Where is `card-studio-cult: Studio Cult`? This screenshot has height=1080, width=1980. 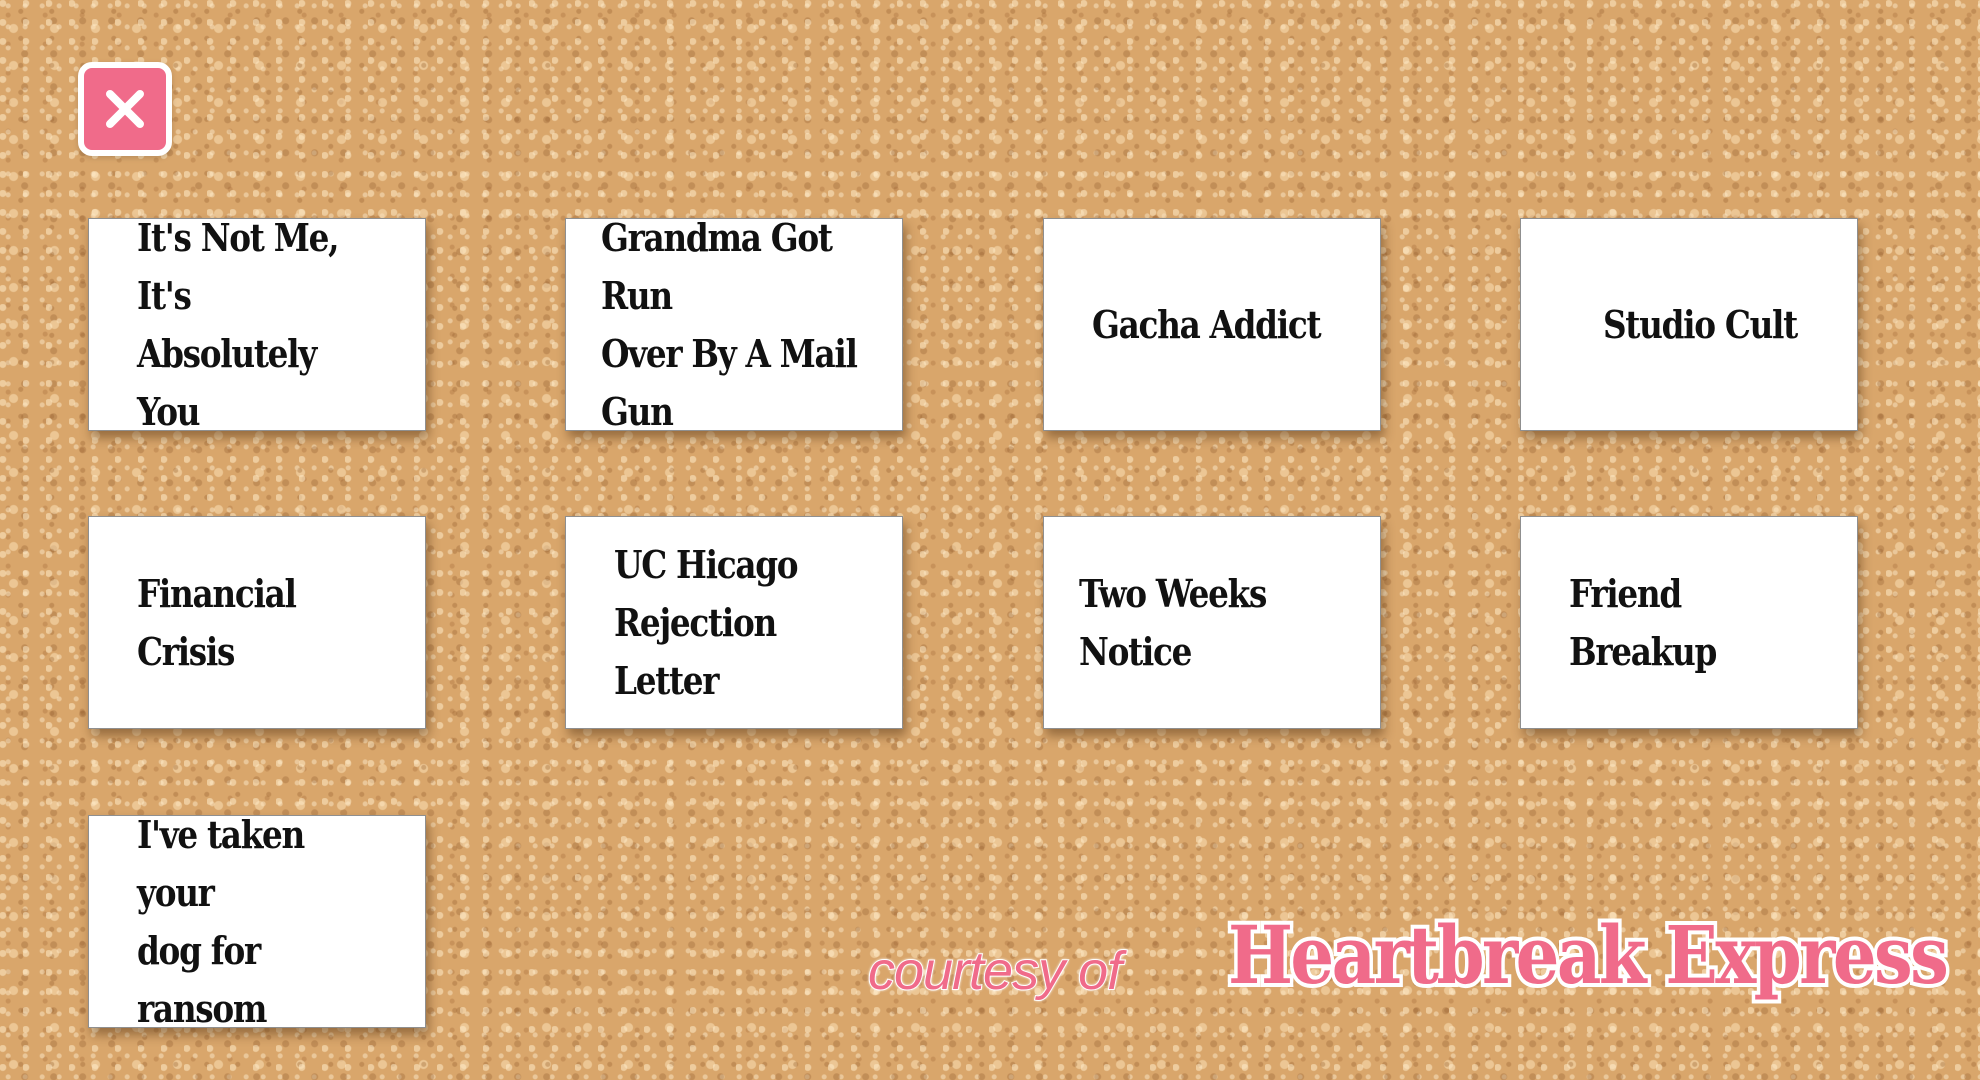 card-studio-cult: Studio Cult is located at coordinates (1689, 324).